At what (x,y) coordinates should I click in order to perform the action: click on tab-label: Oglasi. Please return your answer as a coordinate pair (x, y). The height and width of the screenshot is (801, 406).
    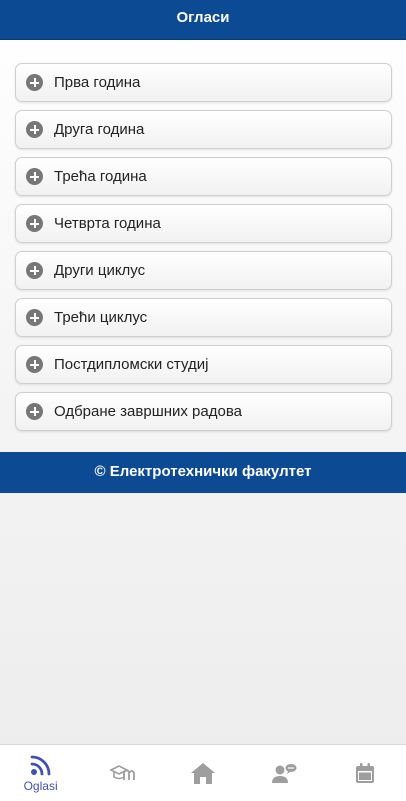
    Looking at the image, I should click on (40, 786).